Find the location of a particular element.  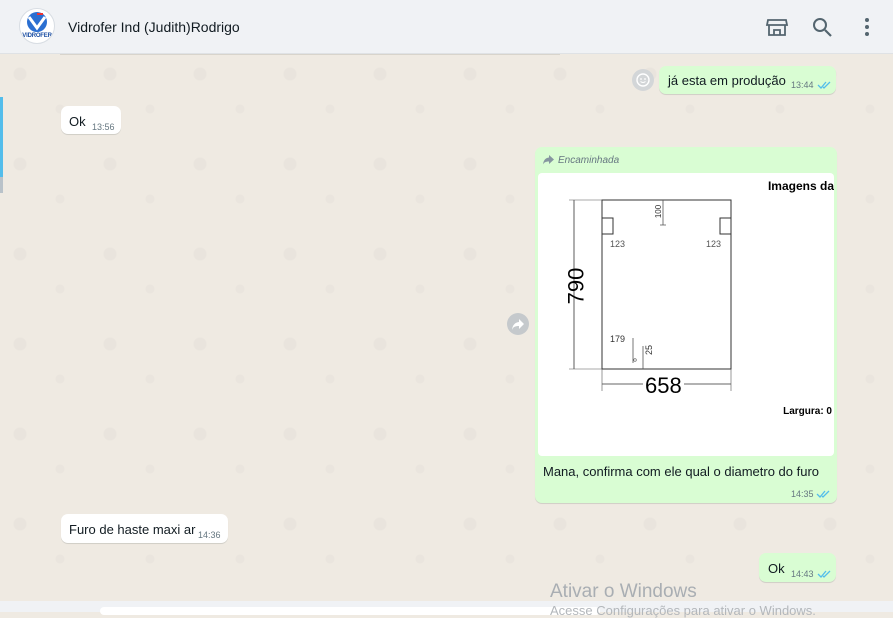

forward-arrow-icon is located at coordinates (518, 324).